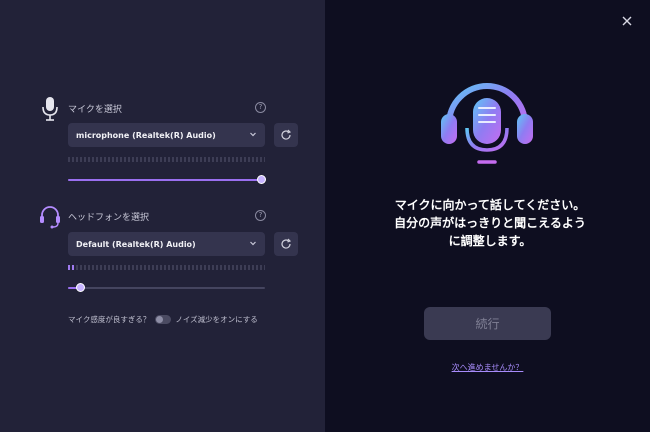 This screenshot has width=650, height=432. I want to click on instruction-line: マイクに向かって話してください。, so click(490, 205).